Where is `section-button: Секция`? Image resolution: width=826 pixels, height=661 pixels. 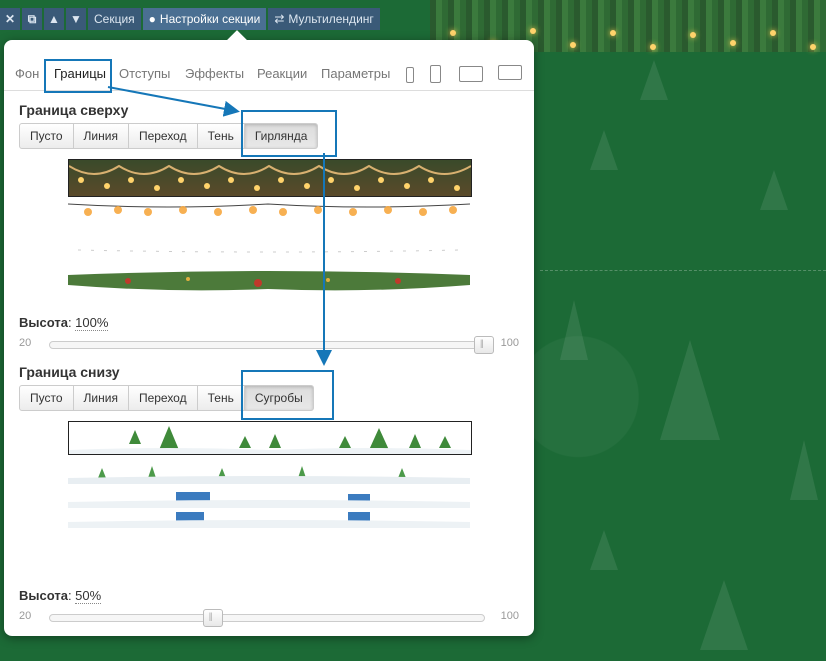
section-button: Секция is located at coordinates (114, 19).